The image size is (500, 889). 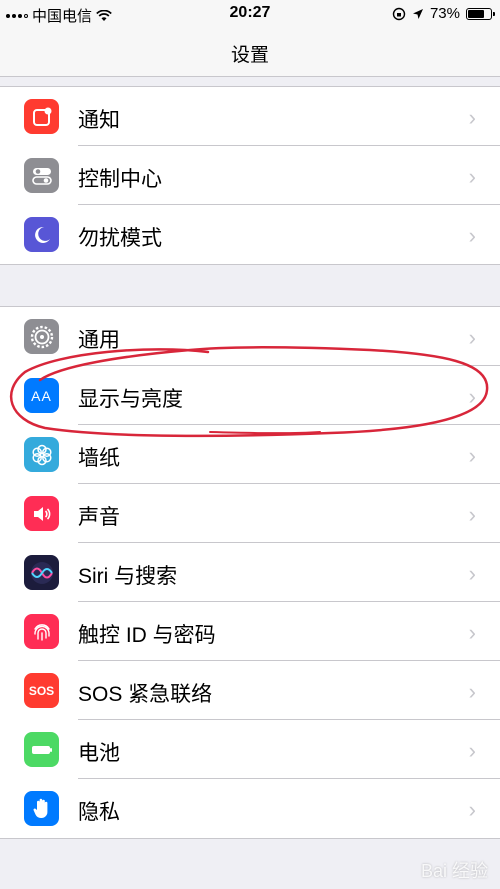 I want to click on settings-row-emergency-sos: SOS SOS 紧急联络 ›, so click(x=250, y=690).